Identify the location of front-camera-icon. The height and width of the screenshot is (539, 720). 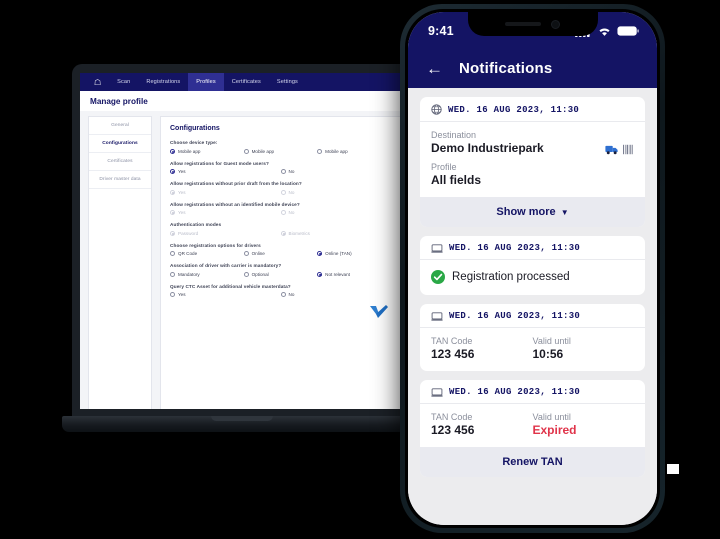
(555, 24).